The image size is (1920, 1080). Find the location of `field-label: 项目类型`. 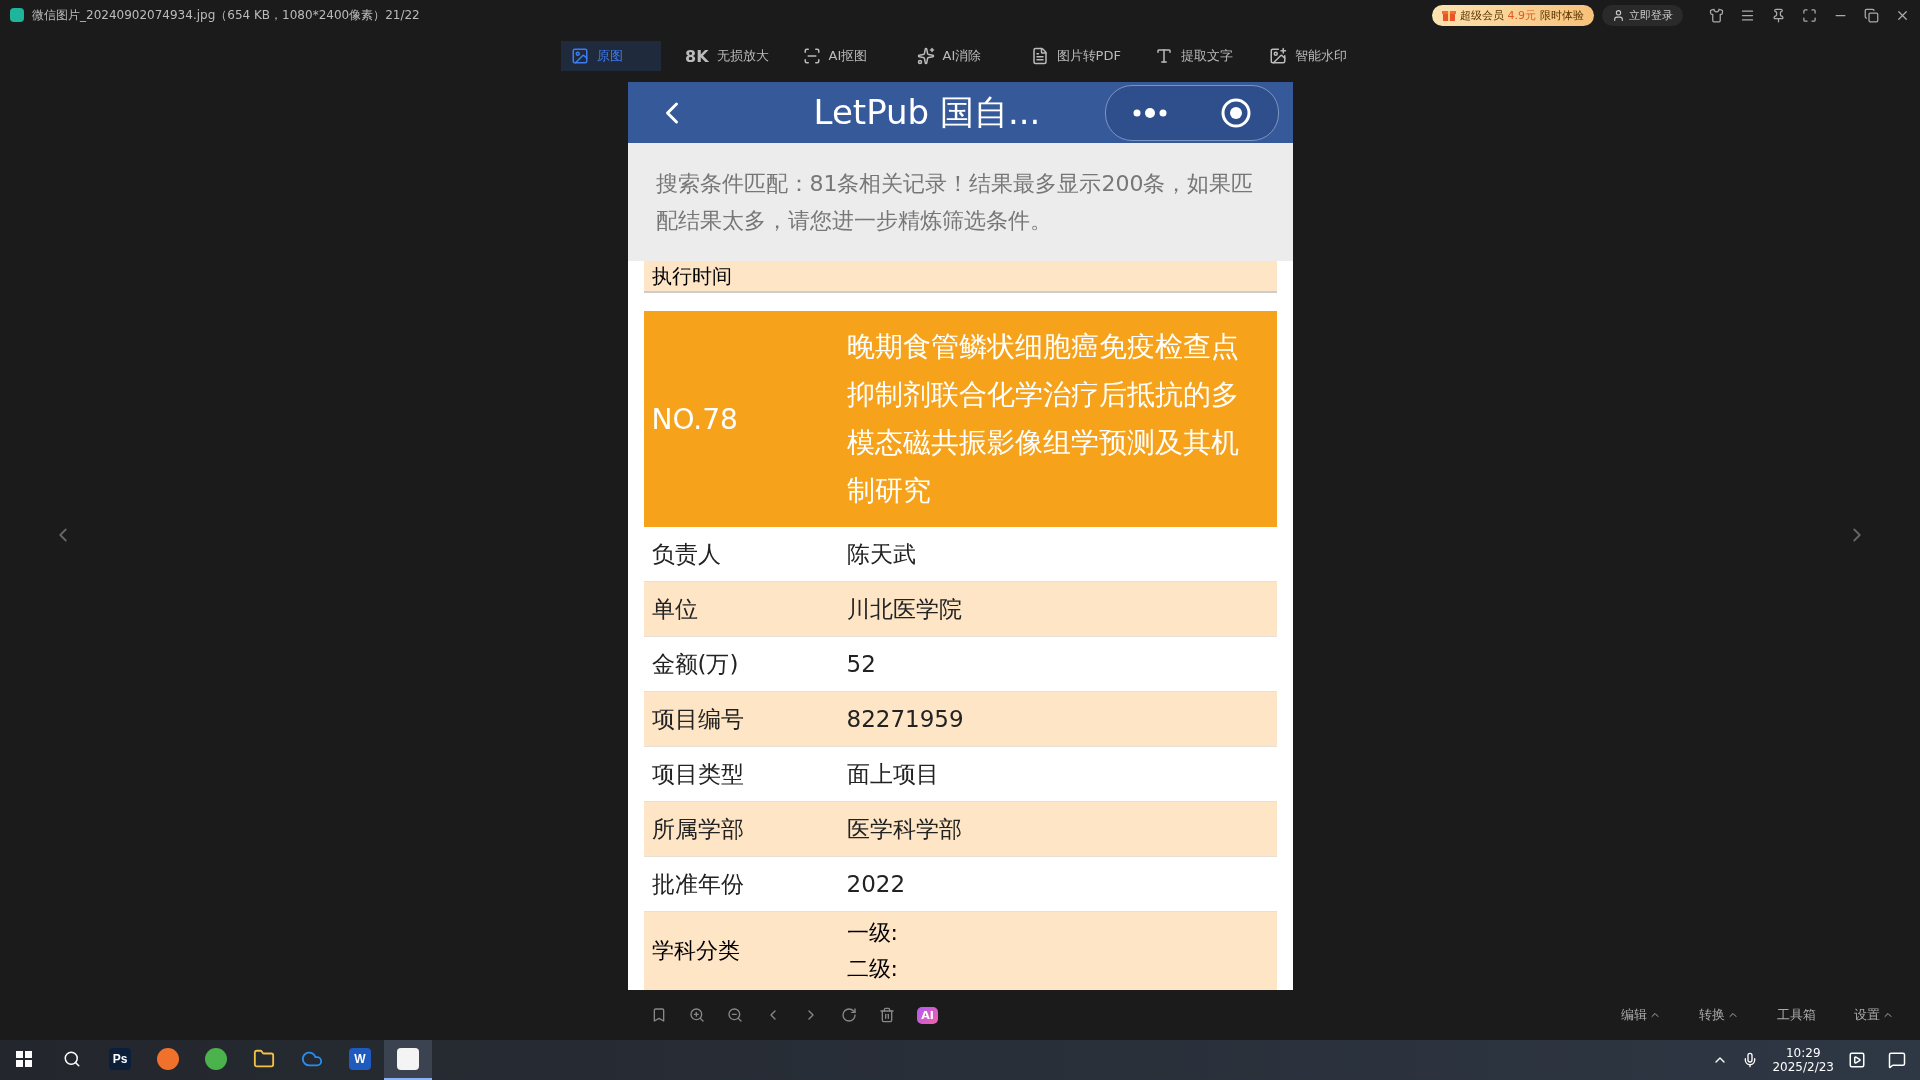

field-label: 项目类型 is located at coordinates (698, 774).